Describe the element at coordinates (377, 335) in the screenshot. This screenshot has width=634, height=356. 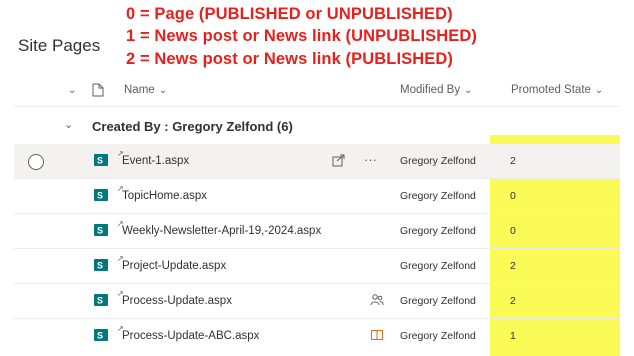
I see `book-open-icon` at that location.